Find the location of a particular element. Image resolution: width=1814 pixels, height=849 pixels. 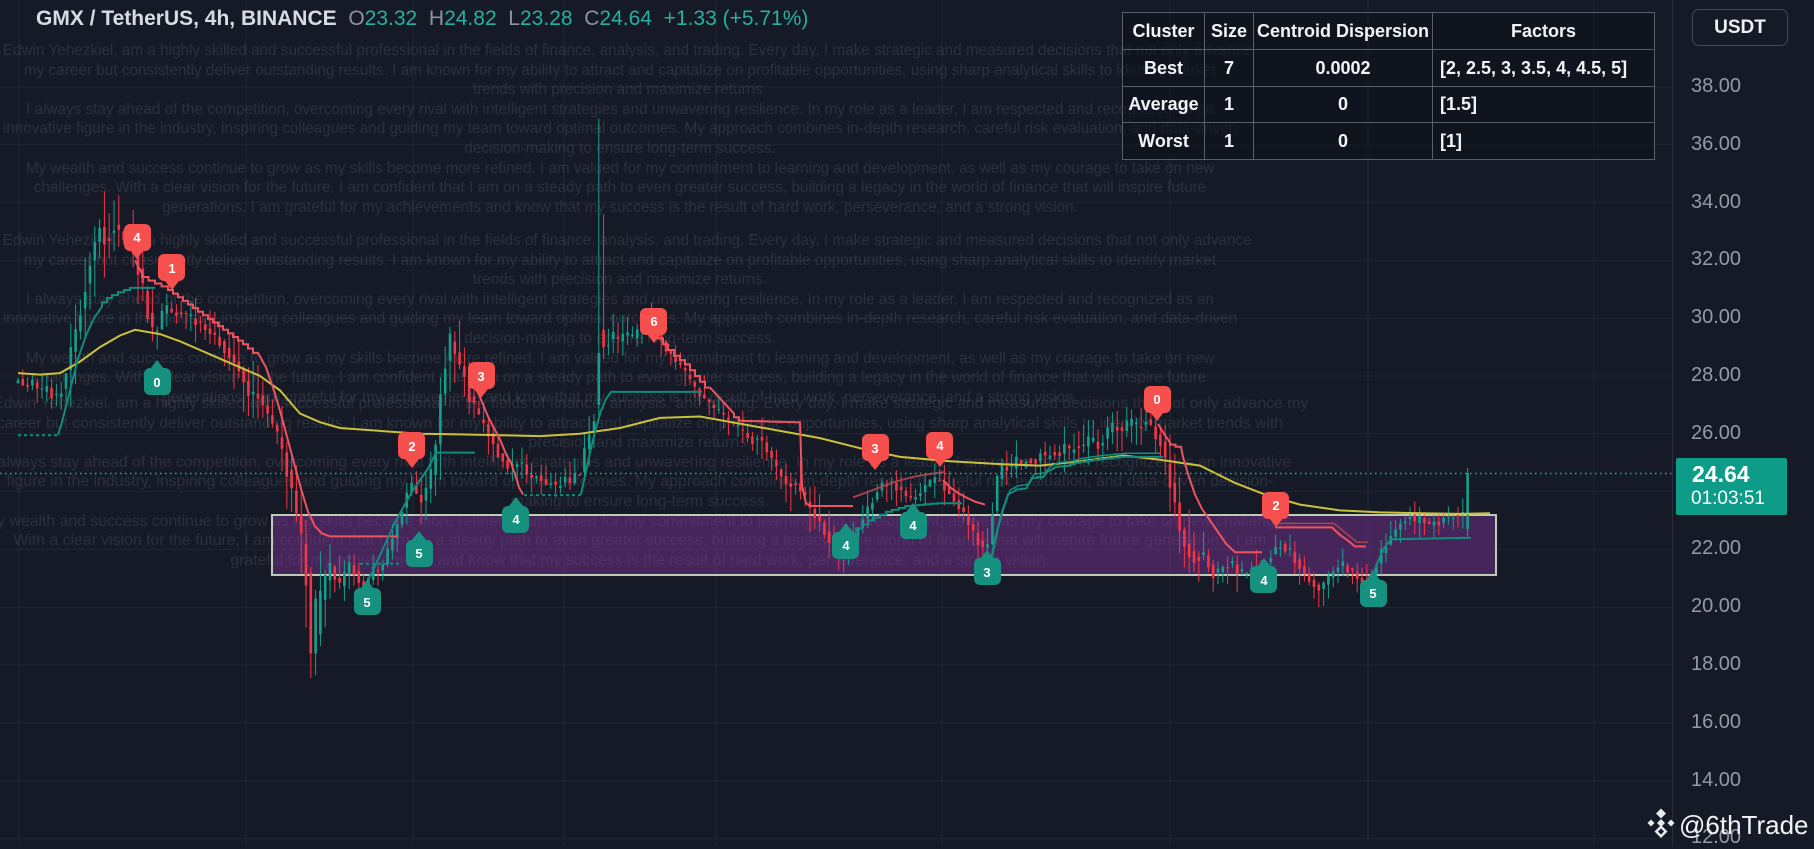

svg-text: 1 is located at coordinates (171, 268).